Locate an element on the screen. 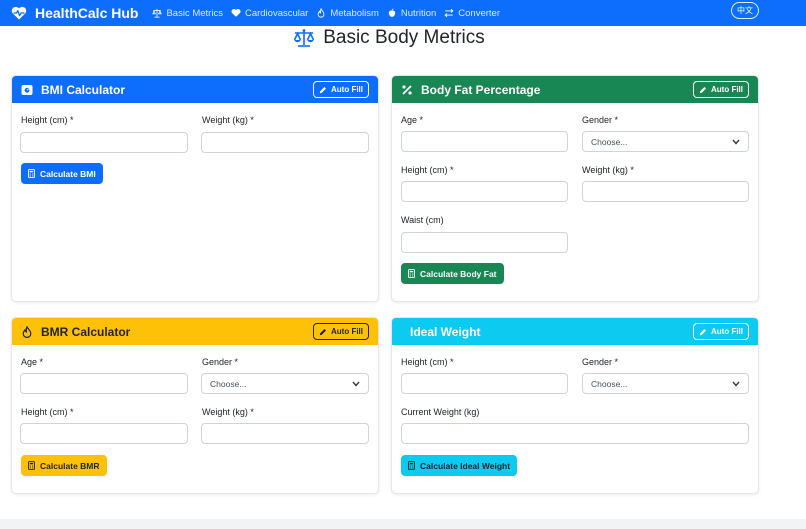 The image size is (806, 529). body-fat-age-label: Age * is located at coordinates (412, 120).